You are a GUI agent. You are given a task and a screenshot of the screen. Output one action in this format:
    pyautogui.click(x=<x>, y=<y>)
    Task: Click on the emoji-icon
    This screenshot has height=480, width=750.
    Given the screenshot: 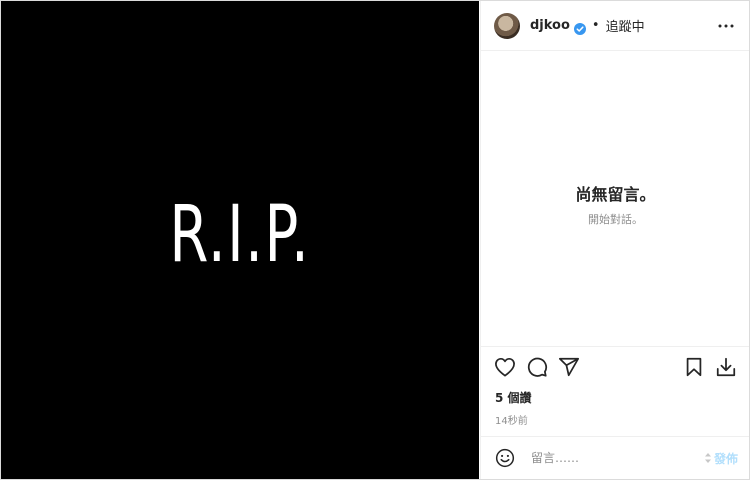 What is the action you would take?
    pyautogui.click(x=505, y=458)
    